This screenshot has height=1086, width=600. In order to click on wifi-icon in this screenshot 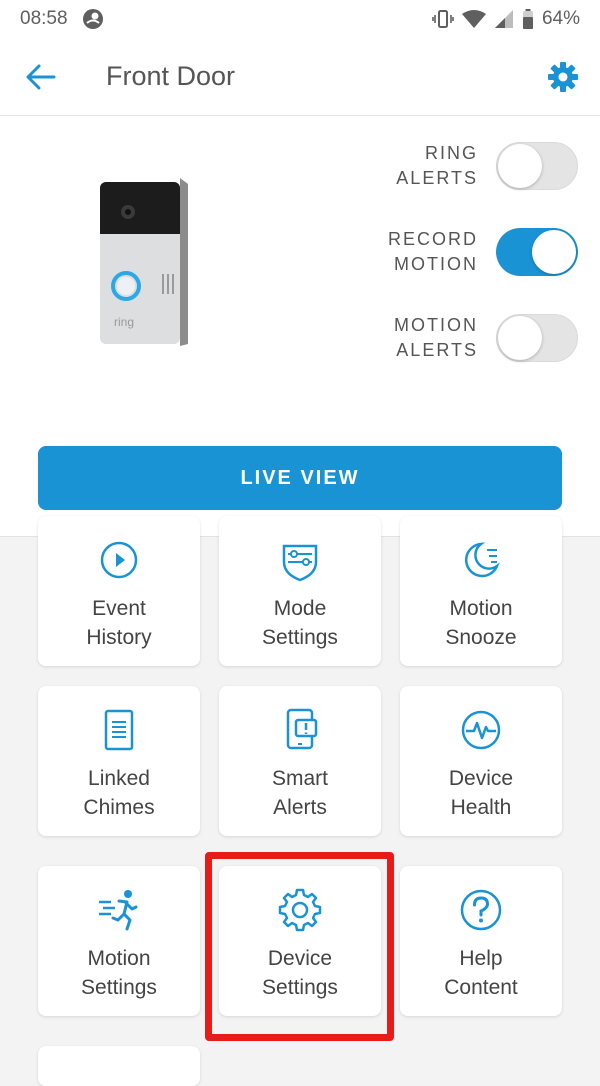, I will do `click(473, 19)`.